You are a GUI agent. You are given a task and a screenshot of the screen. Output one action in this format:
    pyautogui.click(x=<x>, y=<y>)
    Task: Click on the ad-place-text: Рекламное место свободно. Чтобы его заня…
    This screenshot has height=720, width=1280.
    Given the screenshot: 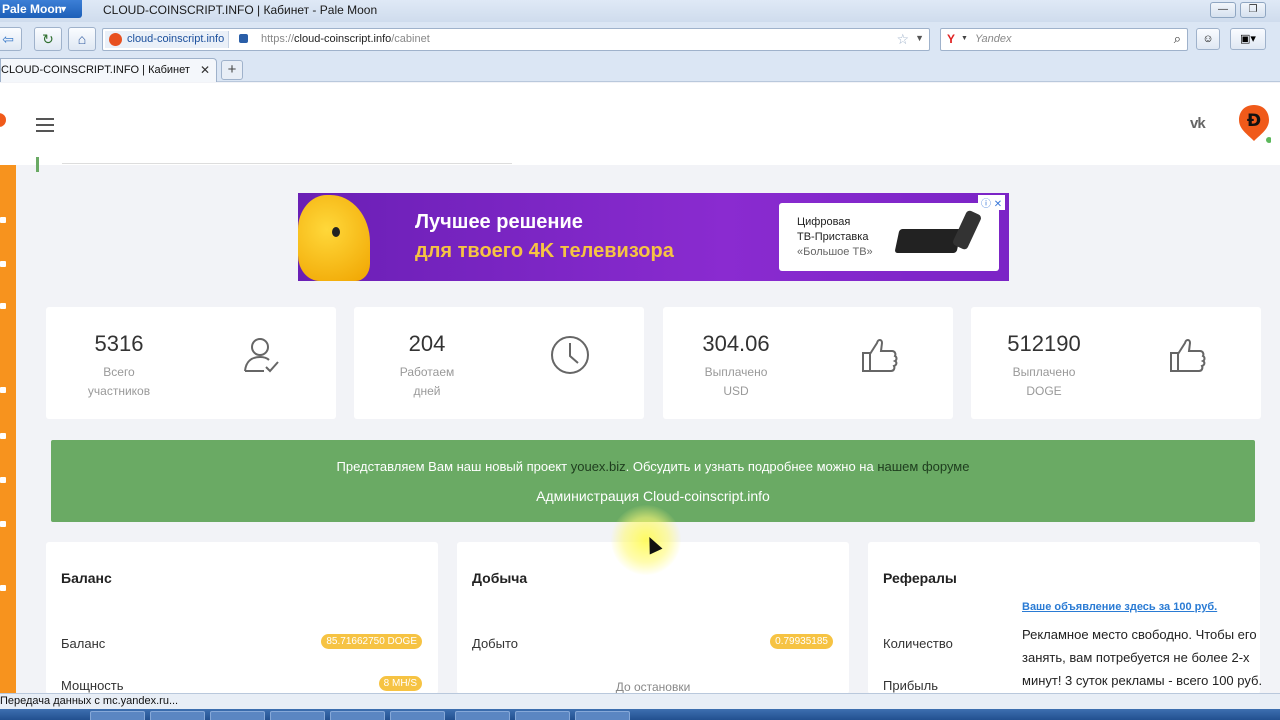 What is the action you would take?
    pyautogui.click(x=1142, y=657)
    